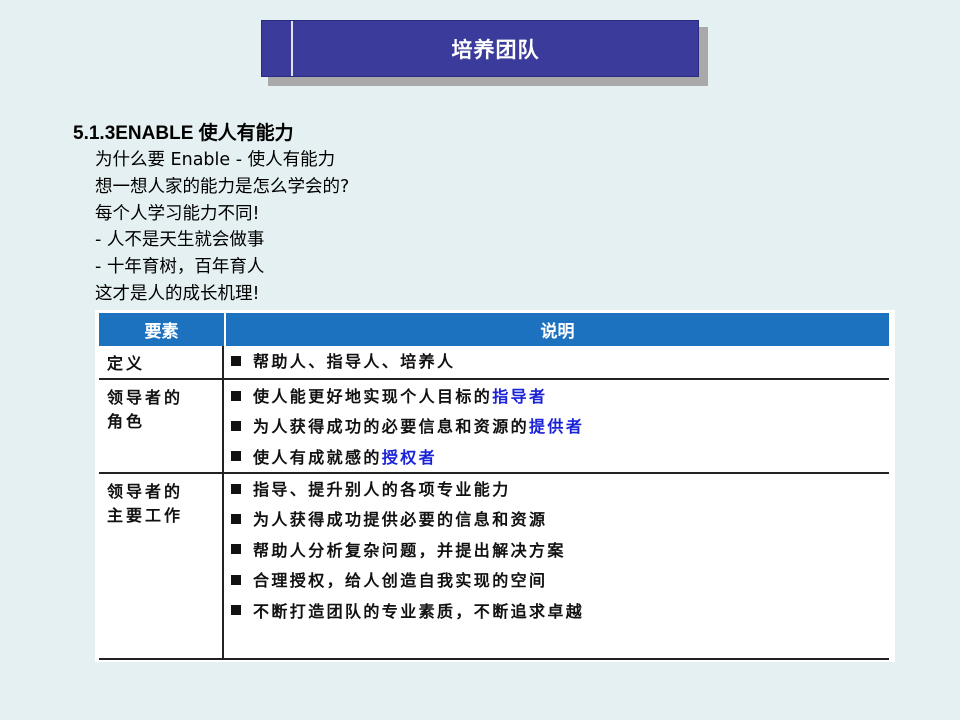  I want to click on table-header: 要素 说明, so click(494, 329).